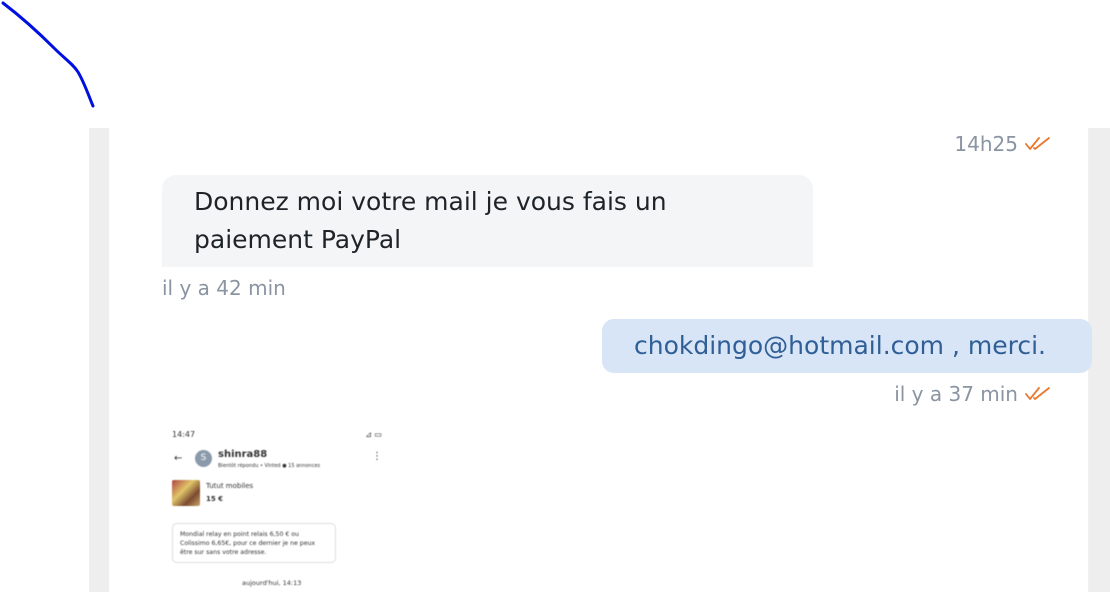 The height and width of the screenshot is (592, 1110). What do you see at coordinates (956, 394) in the screenshot?
I see `outgoing-message-time: il y a 37 min` at bounding box center [956, 394].